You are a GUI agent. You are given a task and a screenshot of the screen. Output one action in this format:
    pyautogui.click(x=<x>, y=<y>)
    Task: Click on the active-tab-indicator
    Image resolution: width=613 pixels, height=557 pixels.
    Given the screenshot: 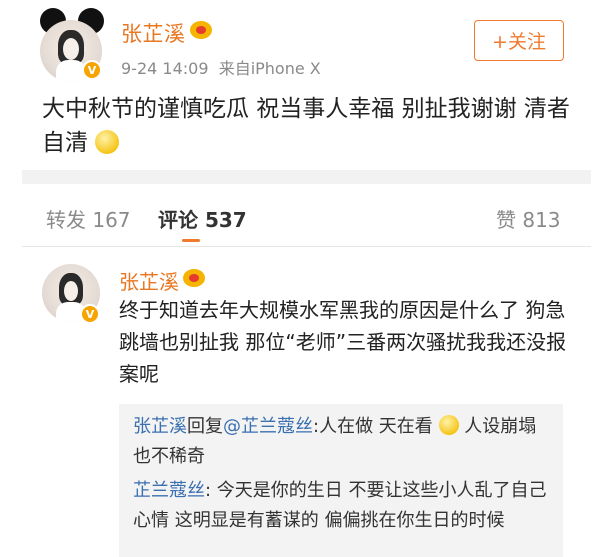 What is the action you would take?
    pyautogui.click(x=191, y=240)
    